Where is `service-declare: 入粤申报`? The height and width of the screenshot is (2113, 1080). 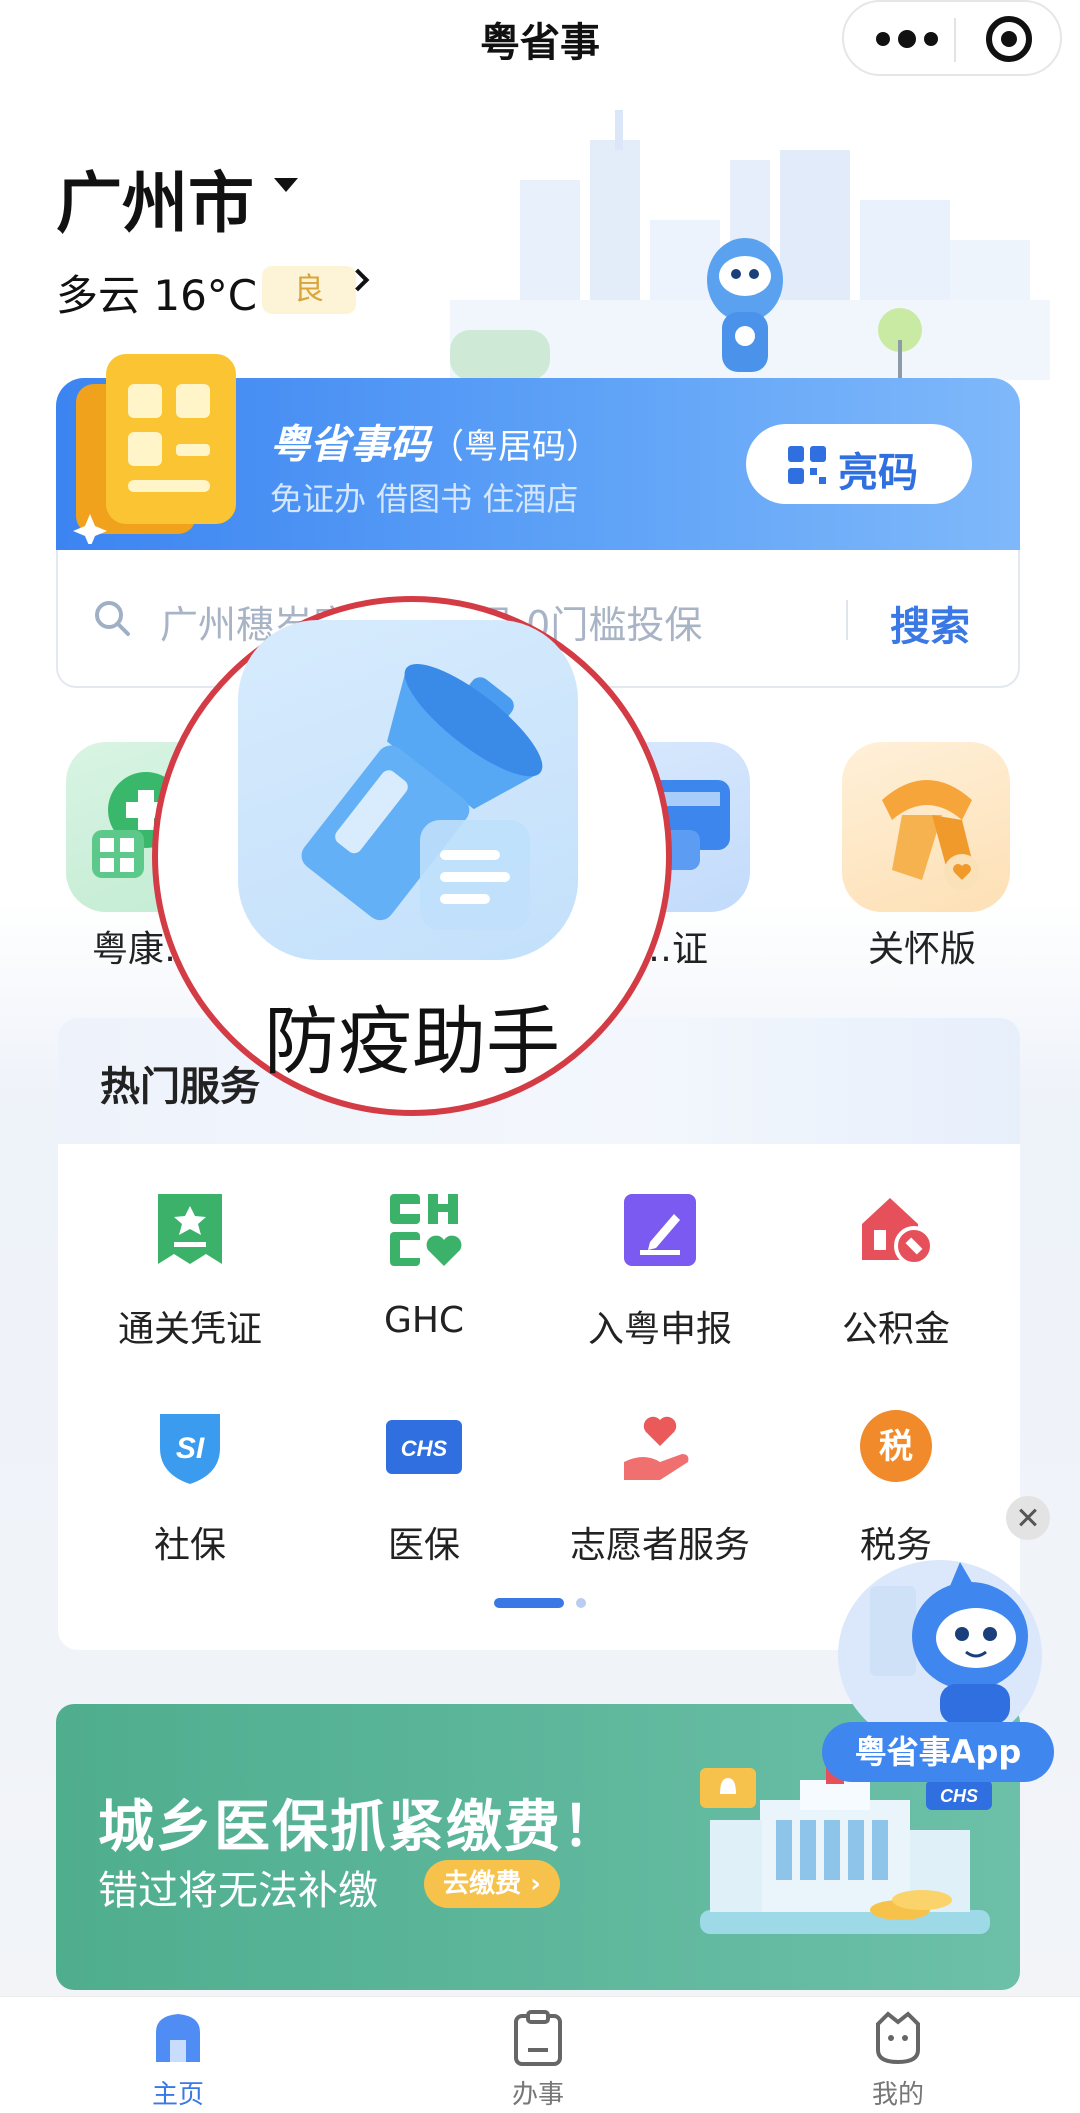
service-declare: 入粤申报 is located at coordinates (660, 1271).